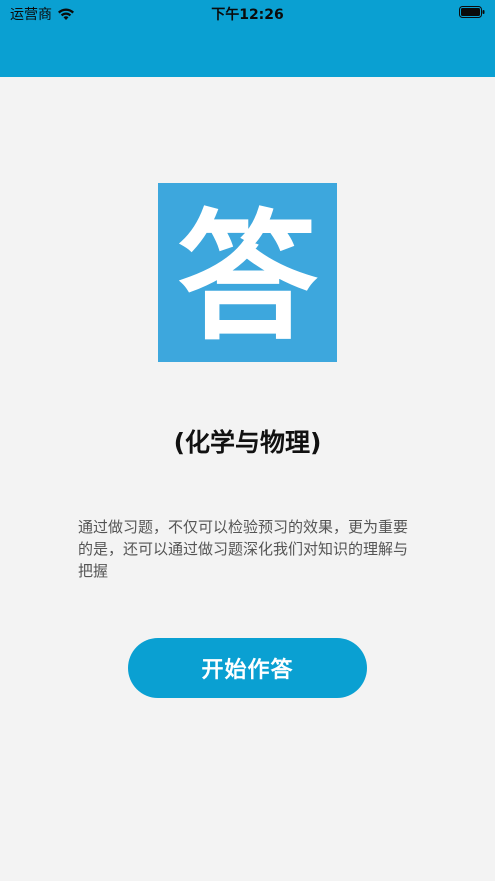  I want to click on page-title: (化学与物理), so click(247, 442).